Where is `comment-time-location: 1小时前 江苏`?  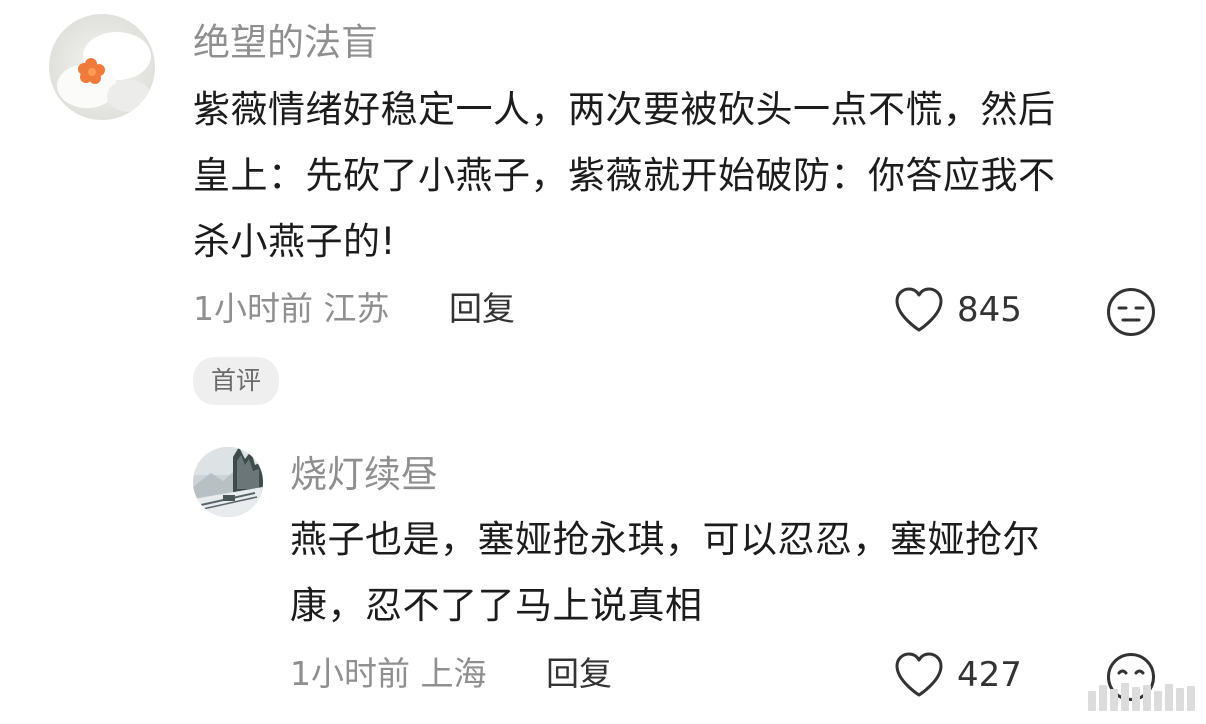 comment-time-location: 1小时前 江苏 is located at coordinates (291, 308).